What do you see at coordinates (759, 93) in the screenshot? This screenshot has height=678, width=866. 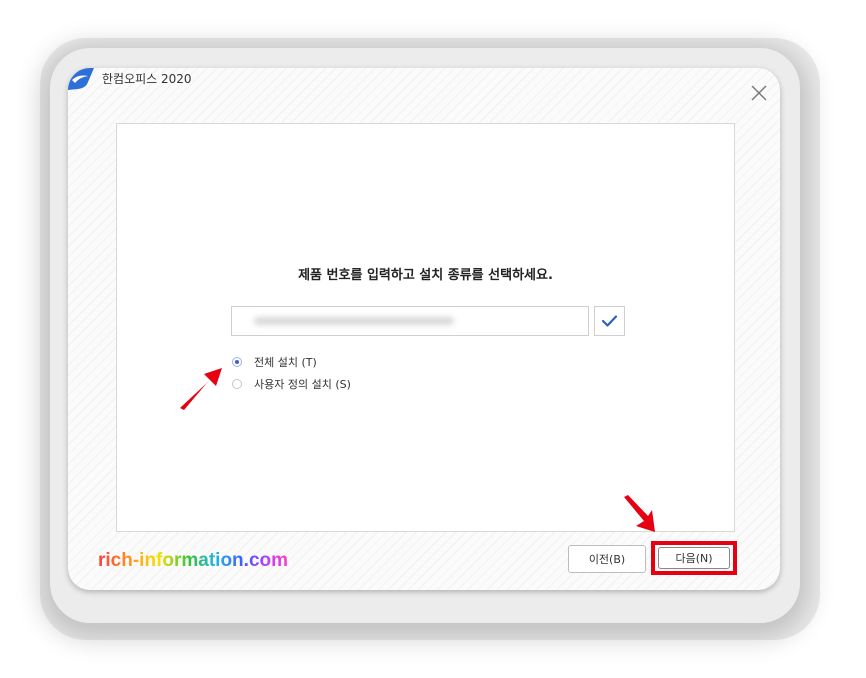 I see `close-icon` at bounding box center [759, 93].